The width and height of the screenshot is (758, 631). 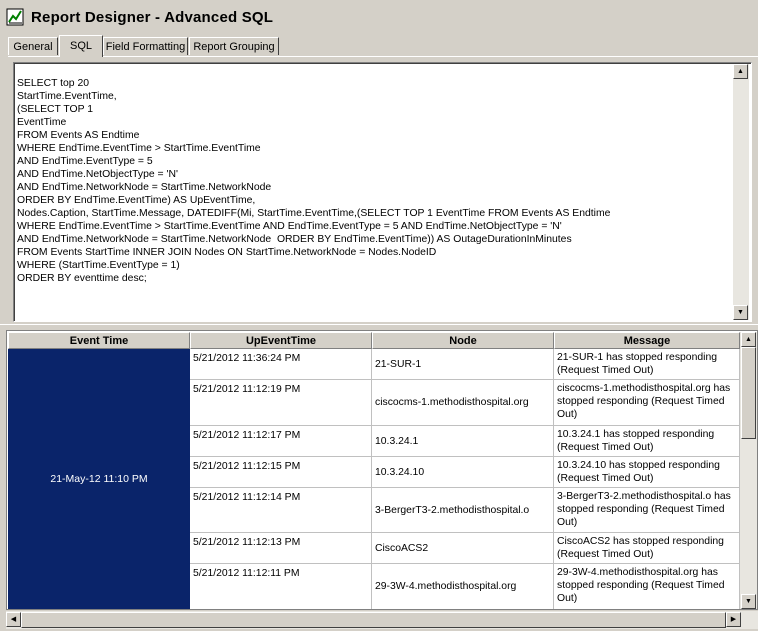 I want to click on node-value: 3-BergerT3-2.methodisthospital.o, so click(x=452, y=510).